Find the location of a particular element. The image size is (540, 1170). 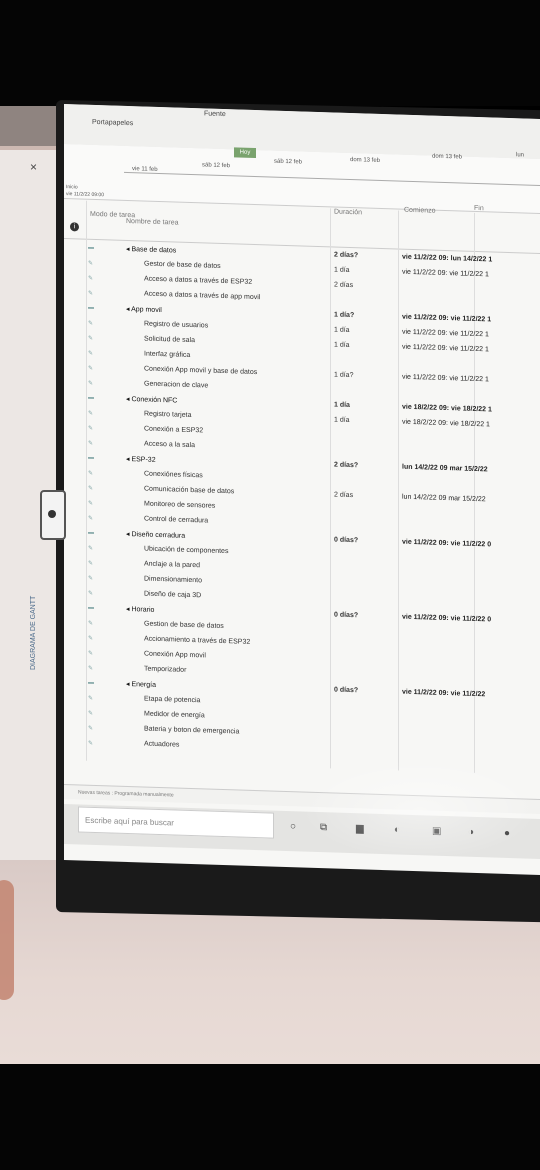

task-name: Conexión App movil y base de datos is located at coordinates (201, 371).